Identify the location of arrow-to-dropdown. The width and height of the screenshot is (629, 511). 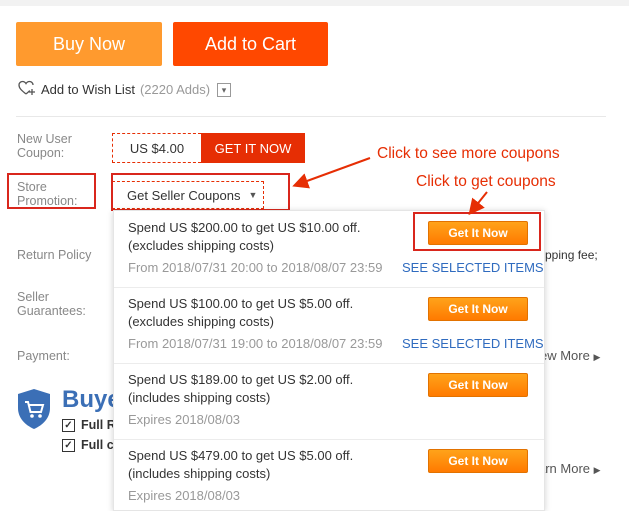
(331, 173).